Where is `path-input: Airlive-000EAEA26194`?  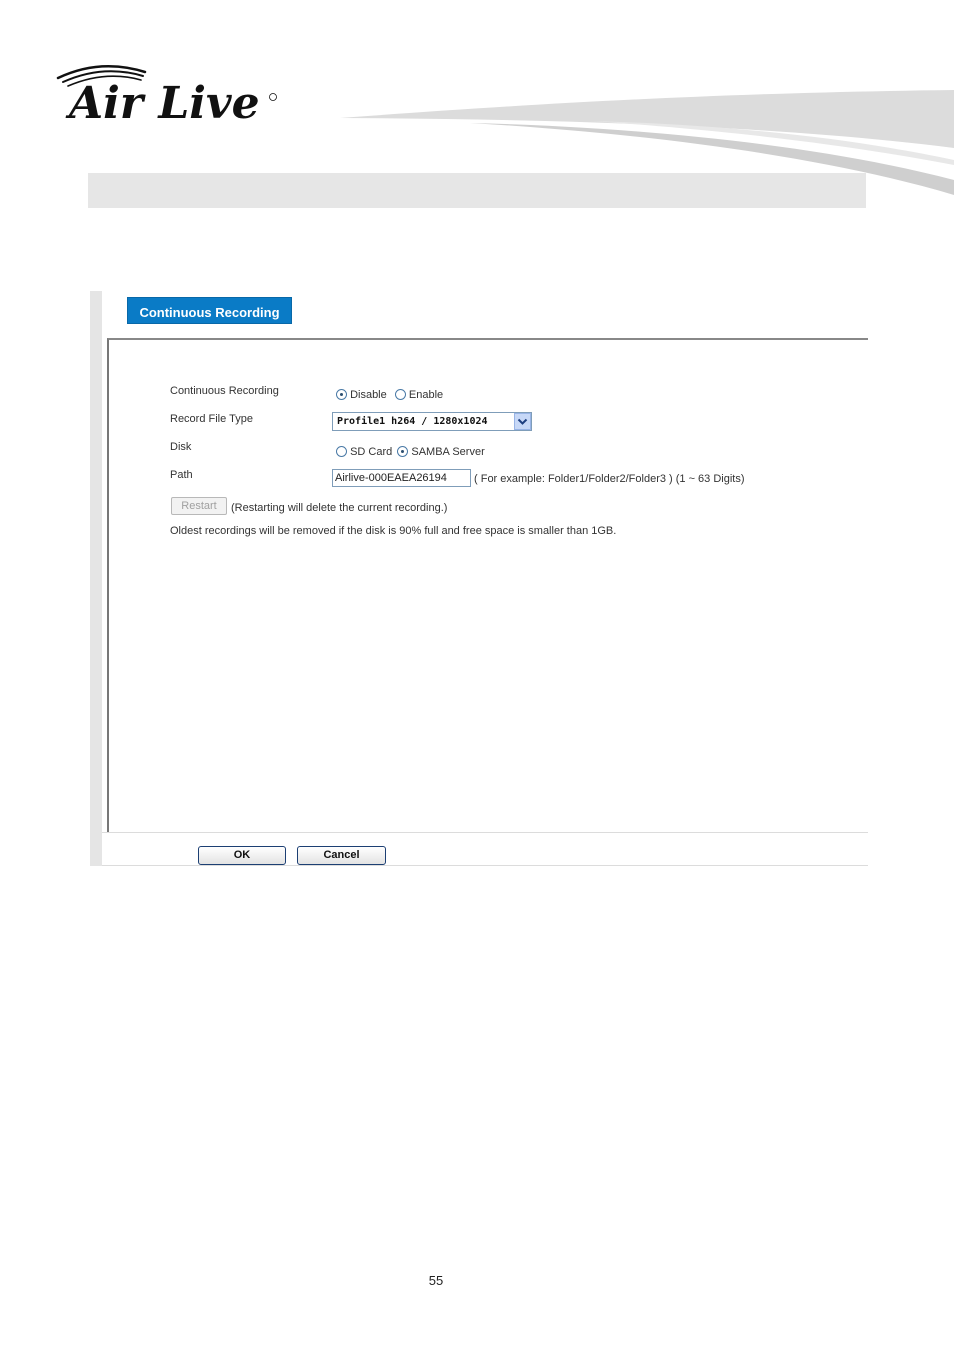 path-input: Airlive-000EAEA26194 is located at coordinates (401, 478).